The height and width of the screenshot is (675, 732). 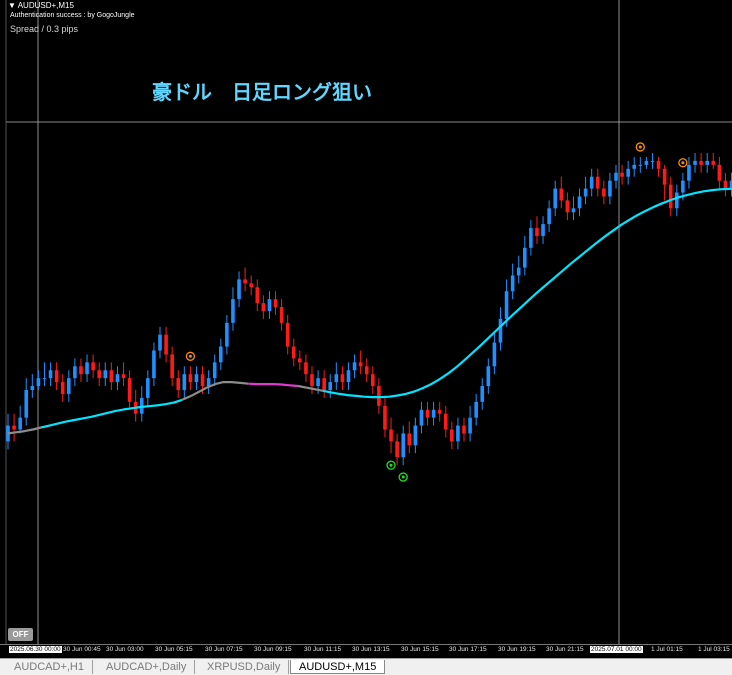 What do you see at coordinates (44, 29) in the screenshot?
I see `spread-text: Spread / 0.3 pips` at bounding box center [44, 29].